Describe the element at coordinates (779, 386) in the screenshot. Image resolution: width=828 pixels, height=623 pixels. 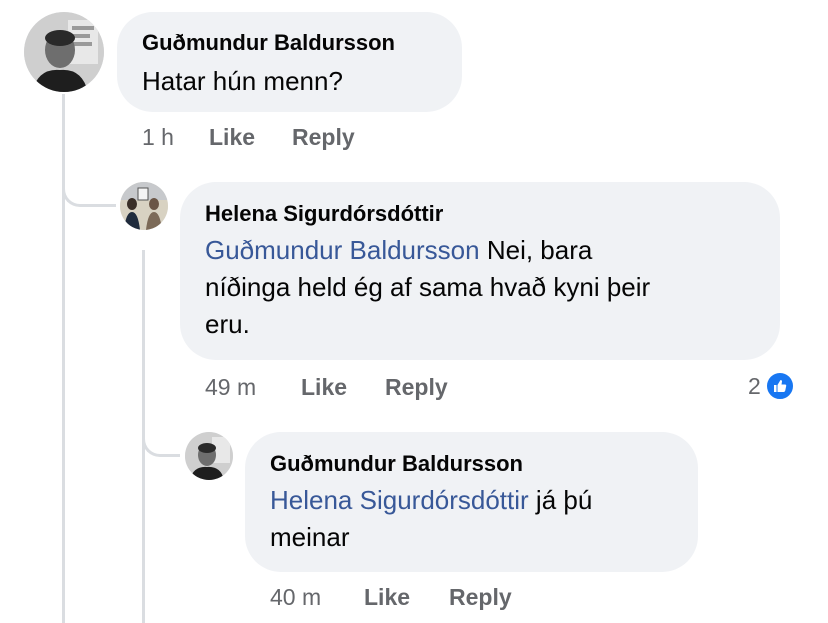
I see `thumbs-up-icon` at that location.